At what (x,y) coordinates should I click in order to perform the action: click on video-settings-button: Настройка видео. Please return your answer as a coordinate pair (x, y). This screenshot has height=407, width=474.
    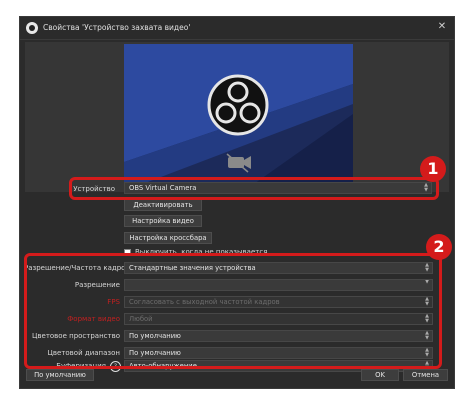
    Looking at the image, I should click on (163, 221).